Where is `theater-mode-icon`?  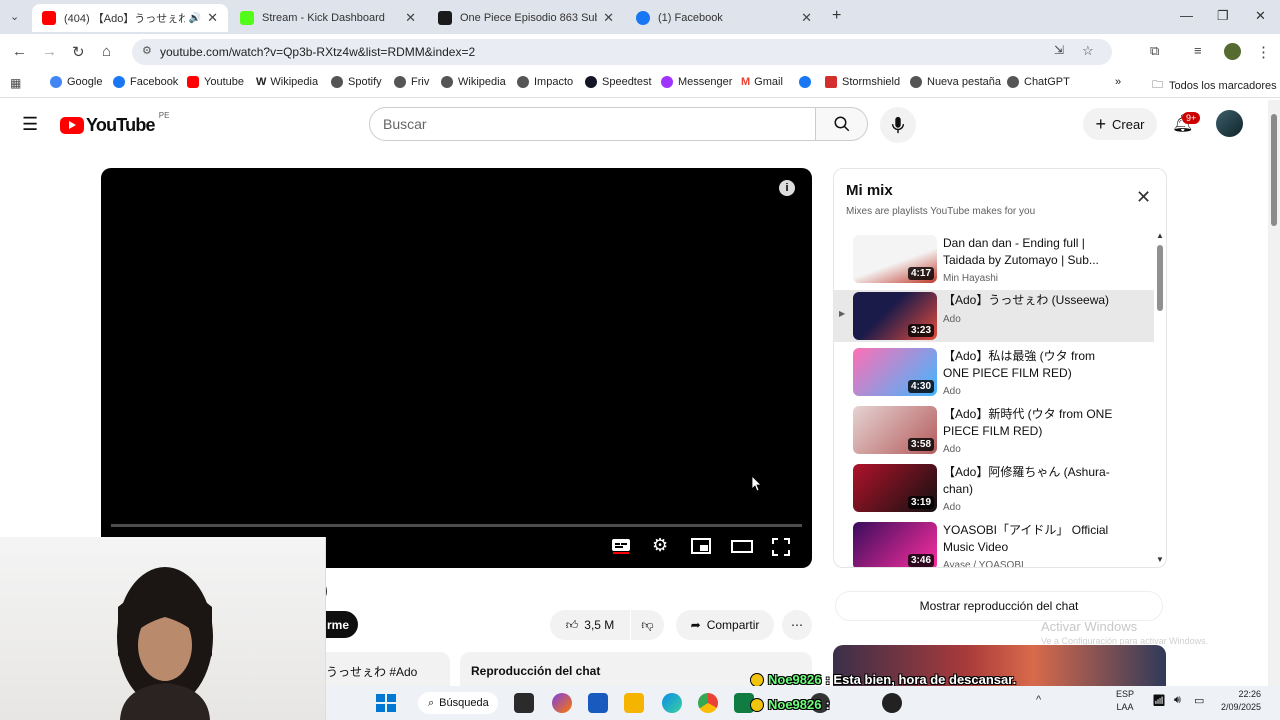 theater-mode-icon is located at coordinates (742, 548).